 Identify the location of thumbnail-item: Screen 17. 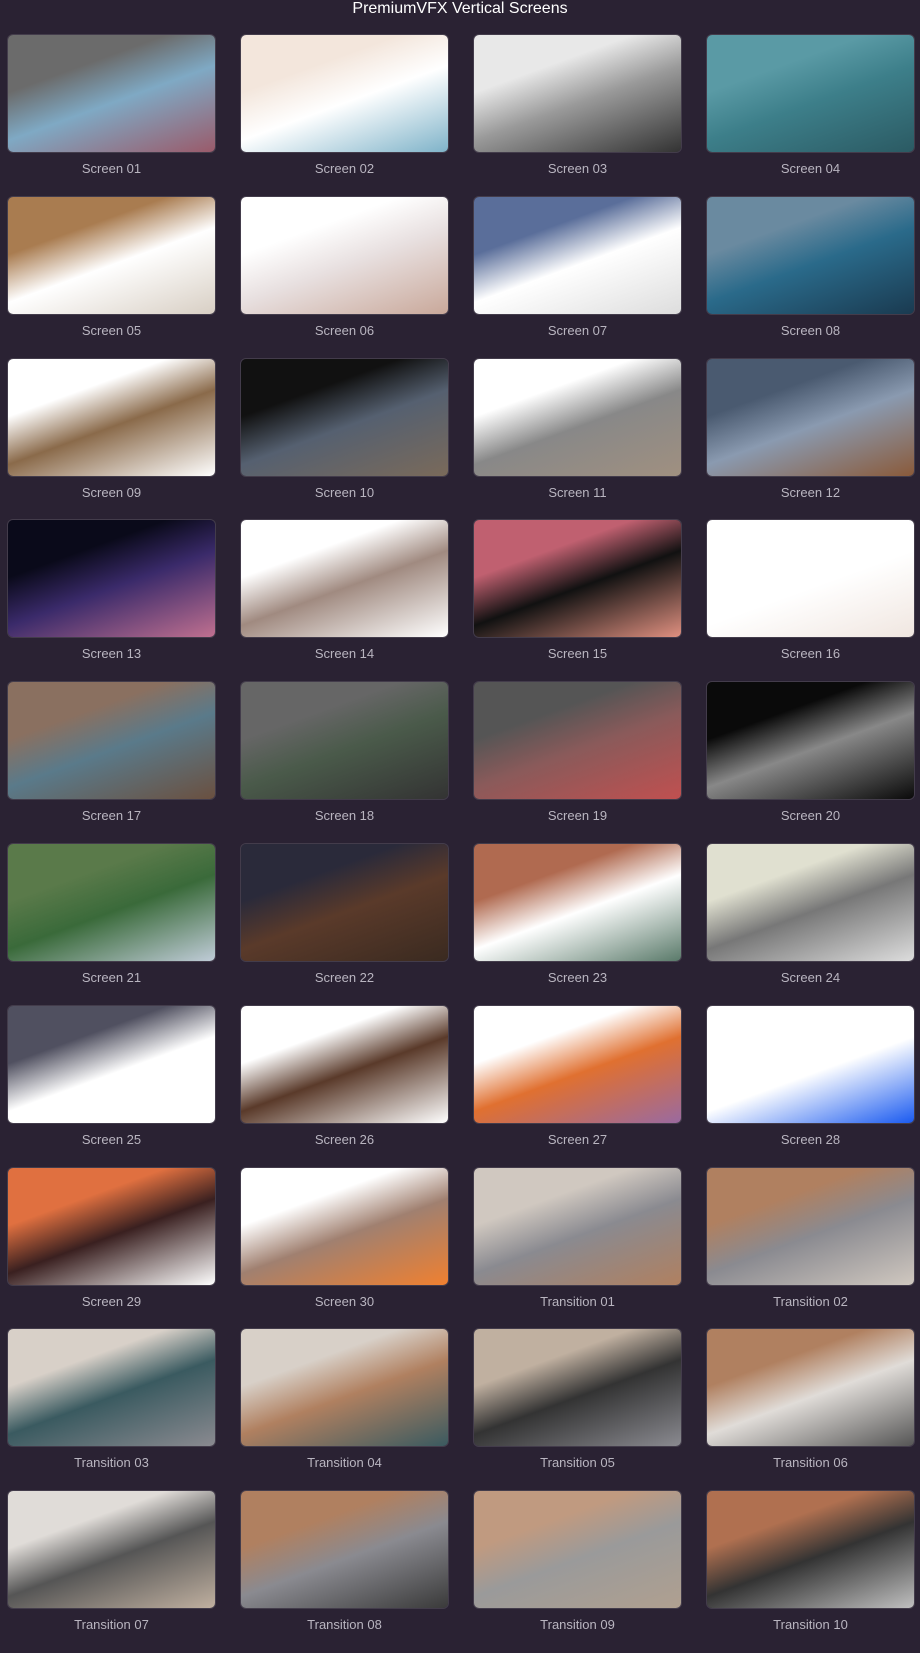
(111, 763).